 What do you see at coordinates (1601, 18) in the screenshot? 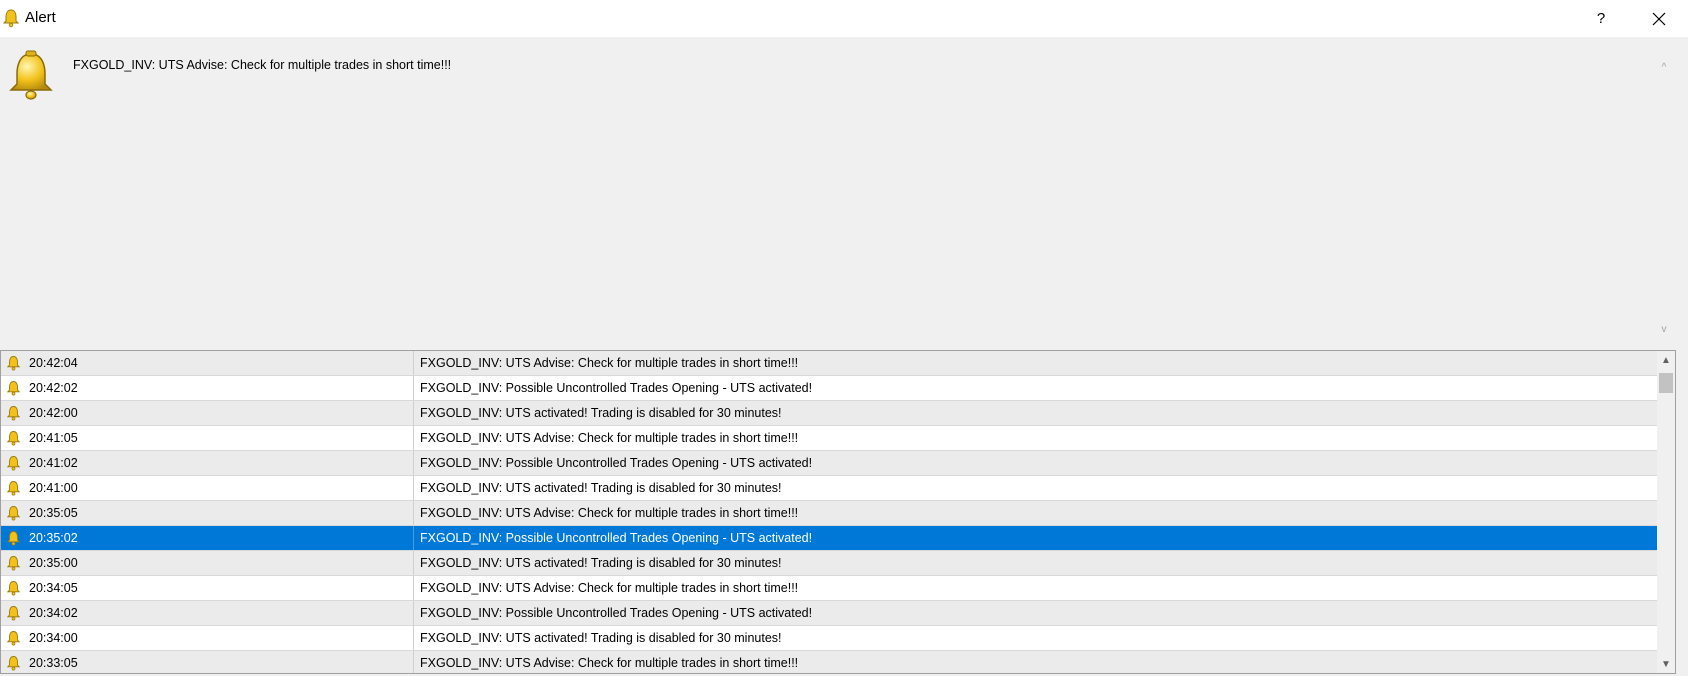
I see `help-button: ?` at bounding box center [1601, 18].